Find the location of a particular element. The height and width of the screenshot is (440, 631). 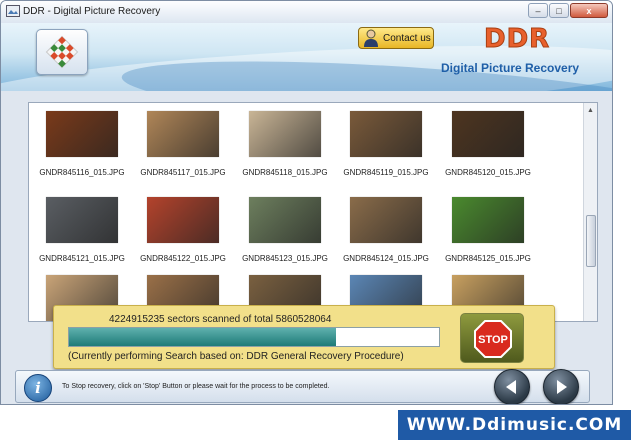

close-button: x is located at coordinates (589, 10).